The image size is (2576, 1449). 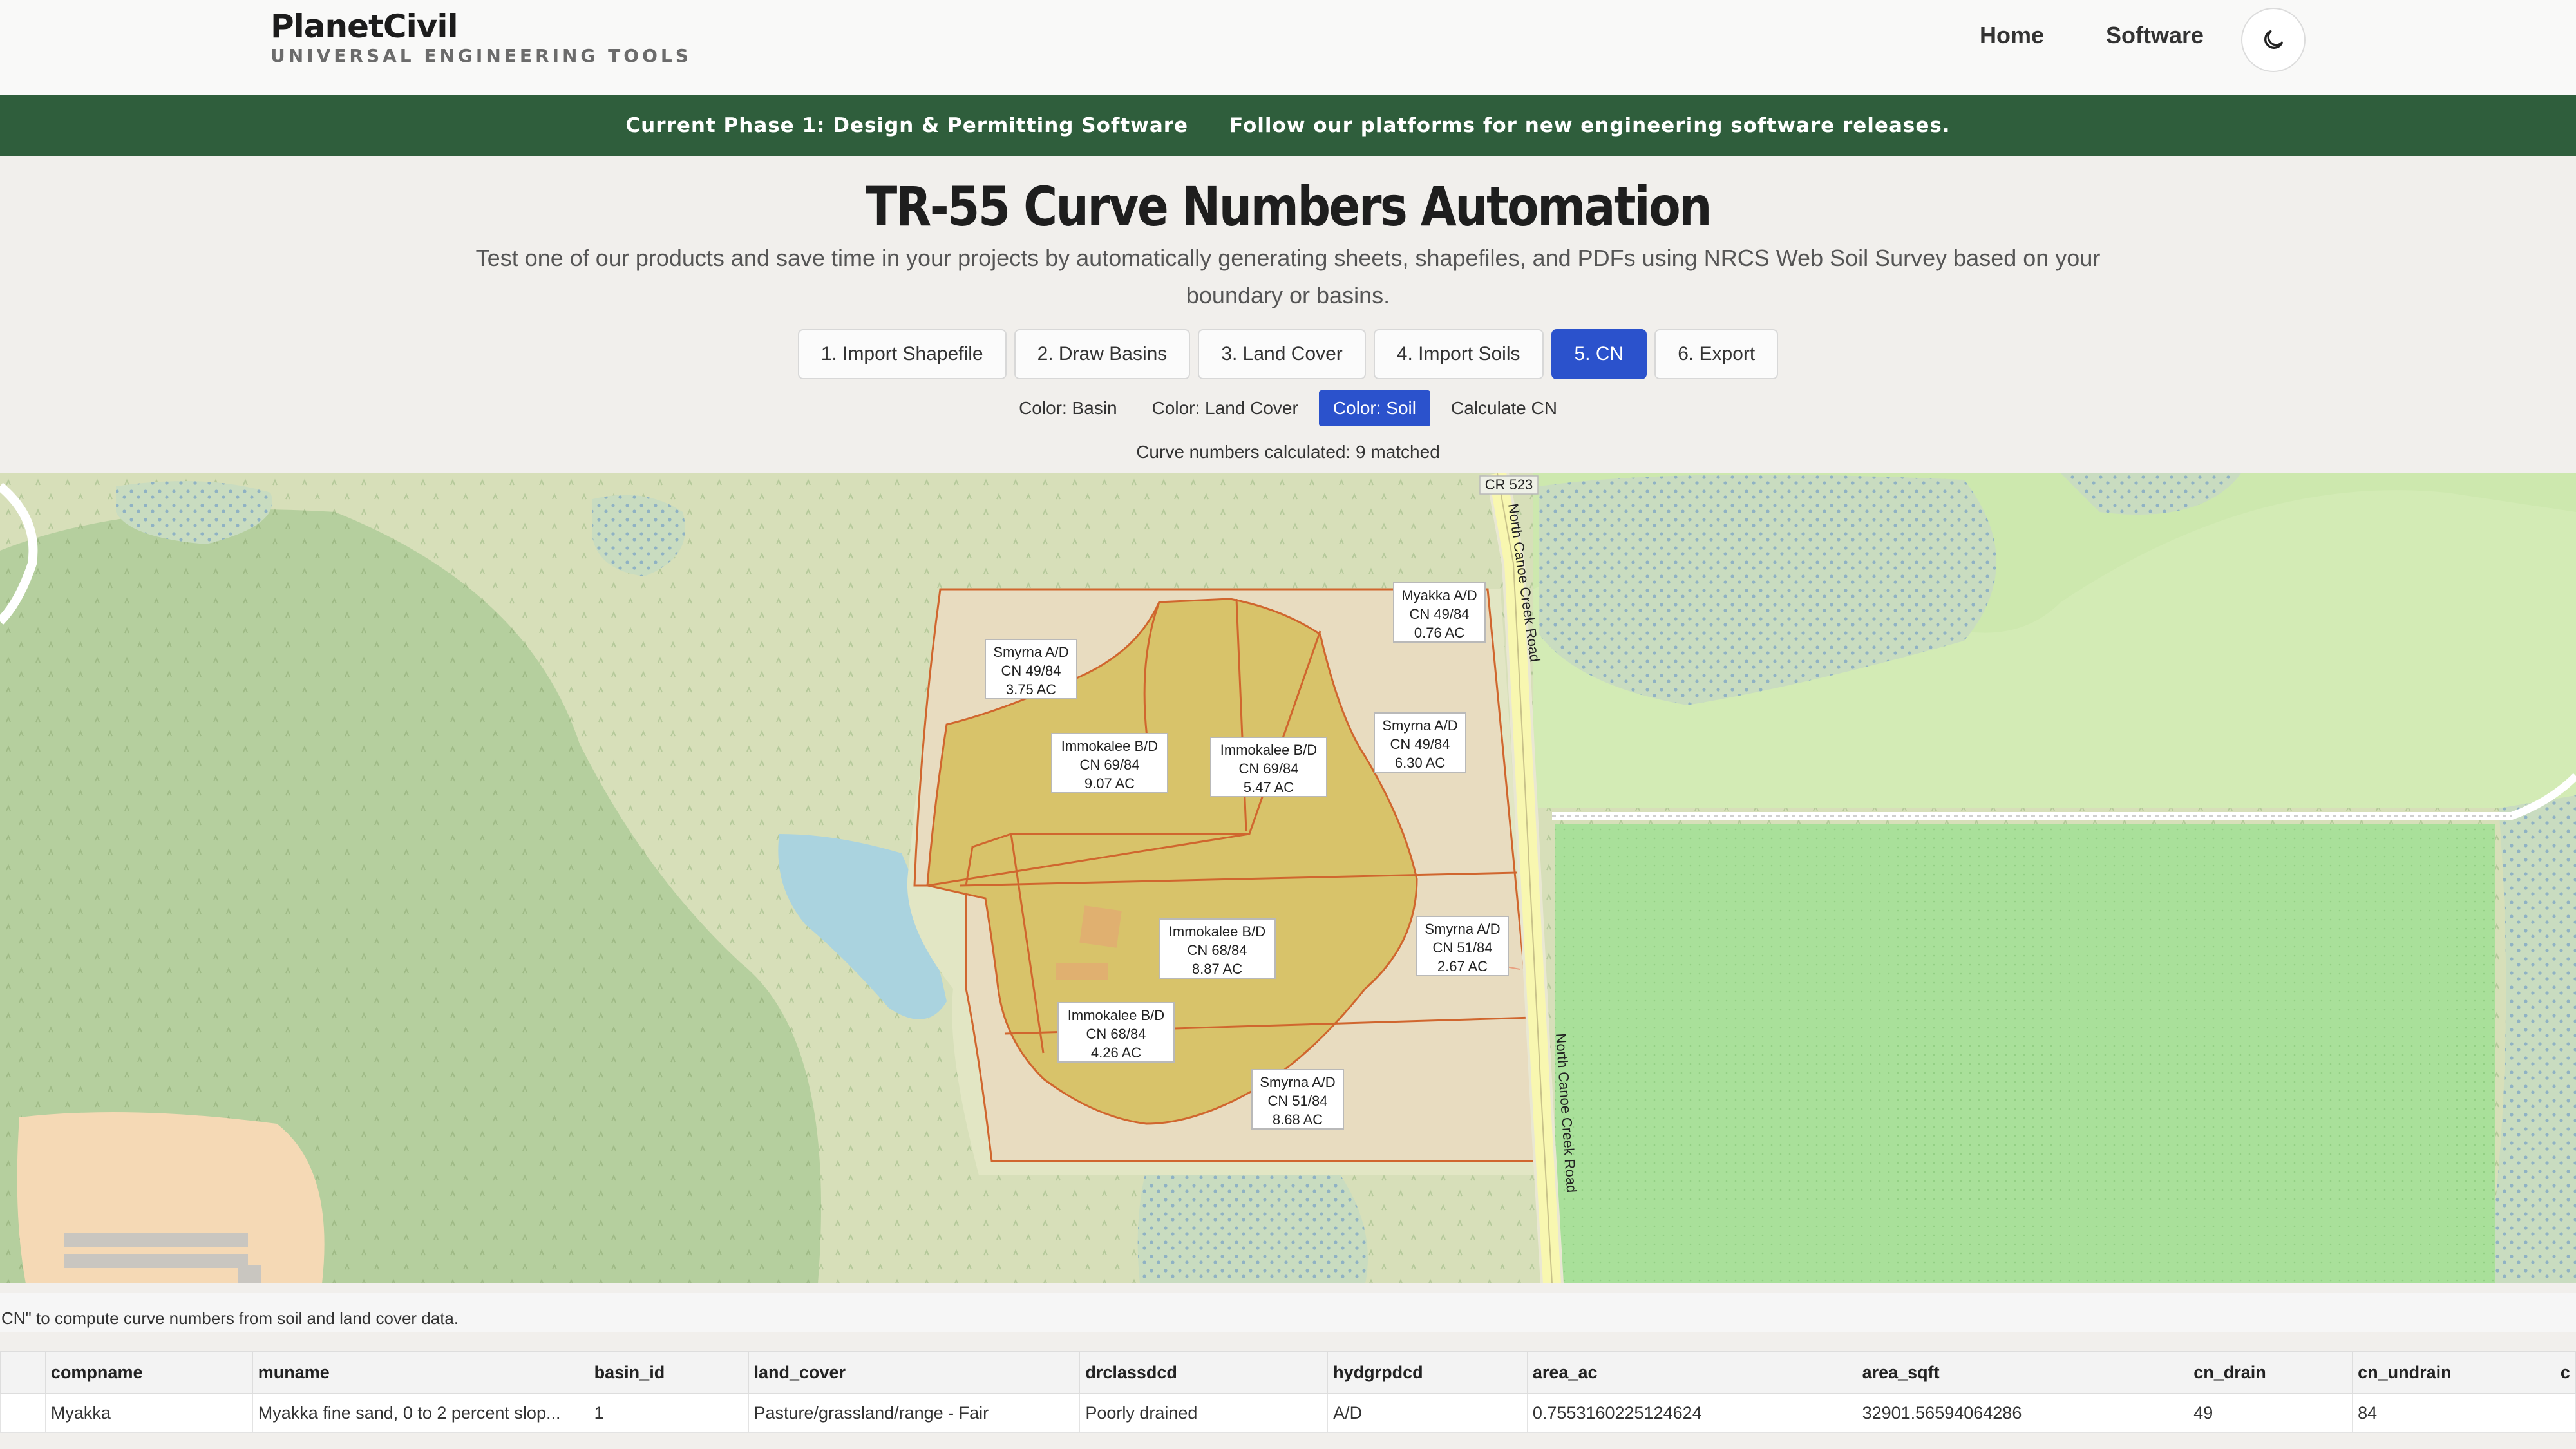 I want to click on map-label-soil: Myakka A/D, so click(x=1439, y=595).